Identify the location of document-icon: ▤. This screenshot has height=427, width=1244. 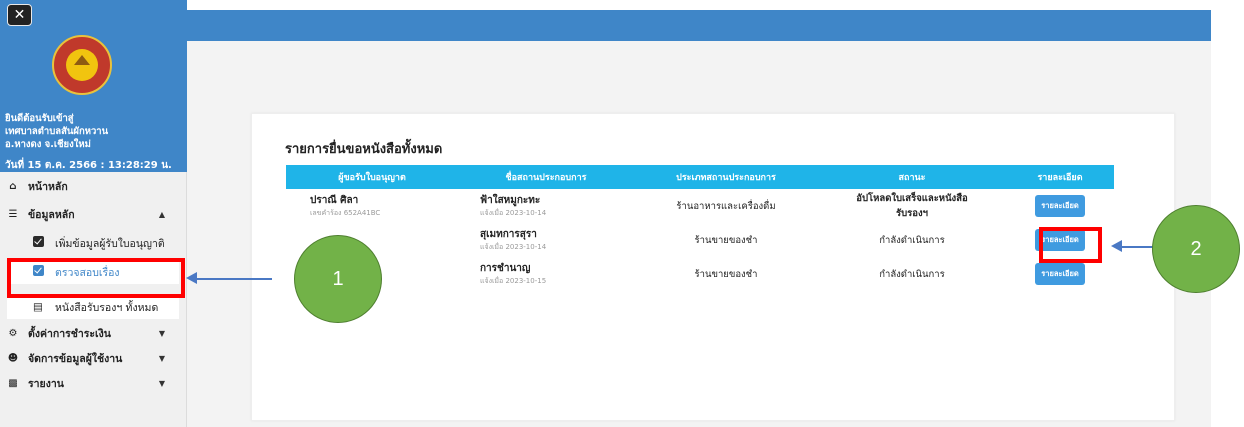
(38, 307).